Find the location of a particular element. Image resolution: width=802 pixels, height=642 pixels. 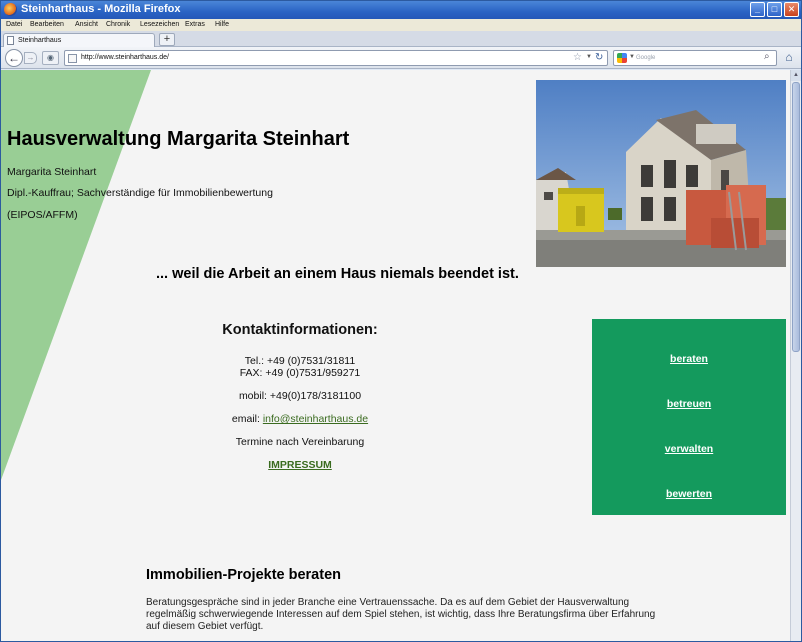

minimize-button: _ is located at coordinates (757, 9).